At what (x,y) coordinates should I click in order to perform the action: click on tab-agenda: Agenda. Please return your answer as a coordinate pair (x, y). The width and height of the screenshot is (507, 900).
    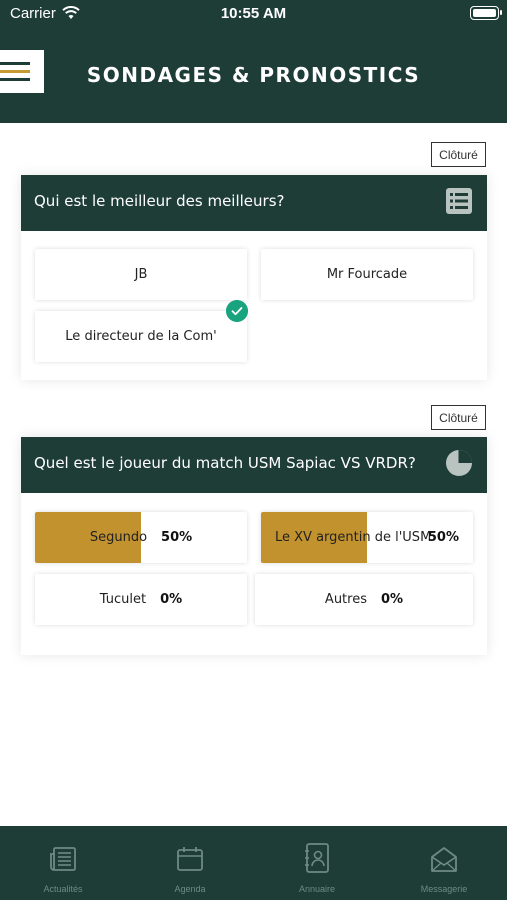
    Looking at the image, I should click on (190, 863).